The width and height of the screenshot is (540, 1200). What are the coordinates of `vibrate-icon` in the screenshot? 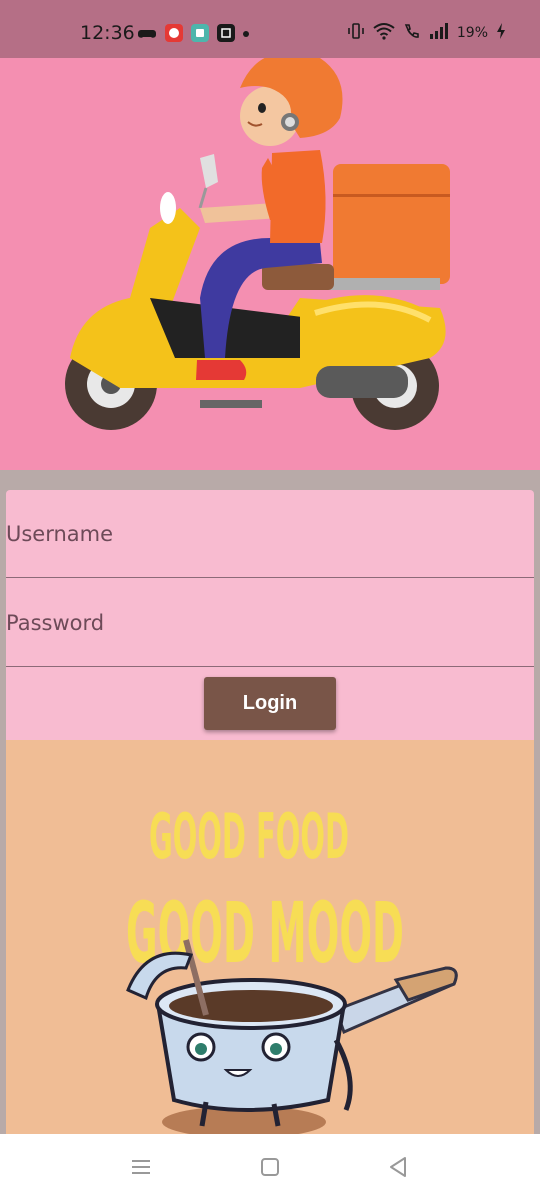 It's located at (356, 33).